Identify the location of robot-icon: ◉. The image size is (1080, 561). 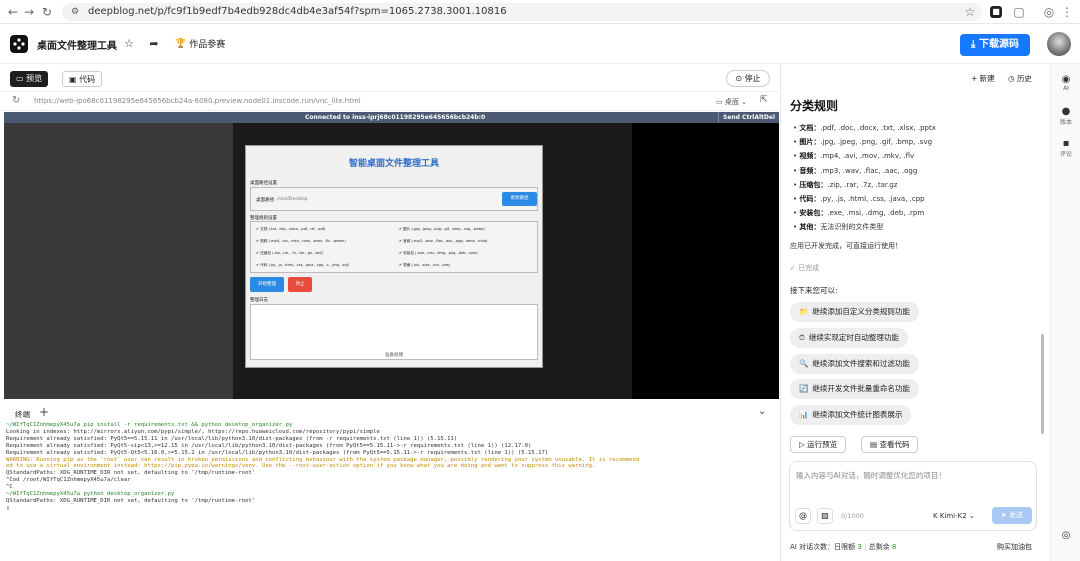
(1066, 79).